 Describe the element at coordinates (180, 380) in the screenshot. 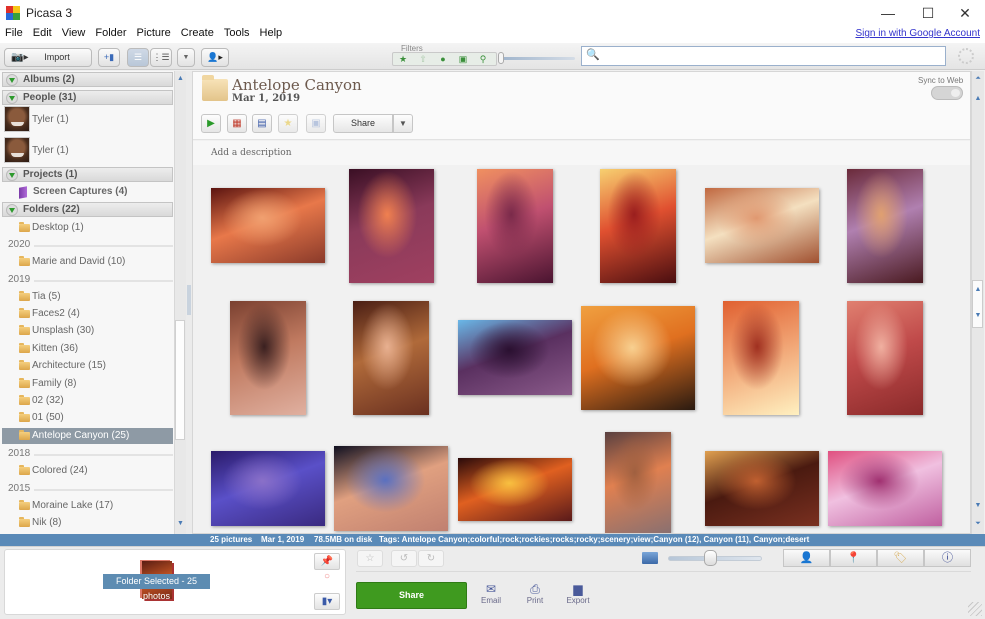

I see `sidebar-scrollbar-thumb` at that location.